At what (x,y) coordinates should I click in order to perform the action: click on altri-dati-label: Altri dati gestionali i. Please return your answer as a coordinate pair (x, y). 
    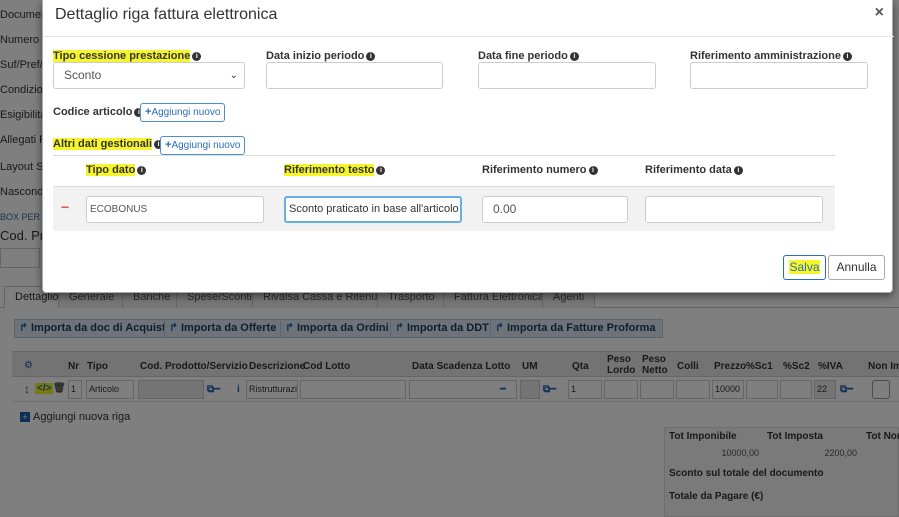
    Looking at the image, I should click on (108, 144).